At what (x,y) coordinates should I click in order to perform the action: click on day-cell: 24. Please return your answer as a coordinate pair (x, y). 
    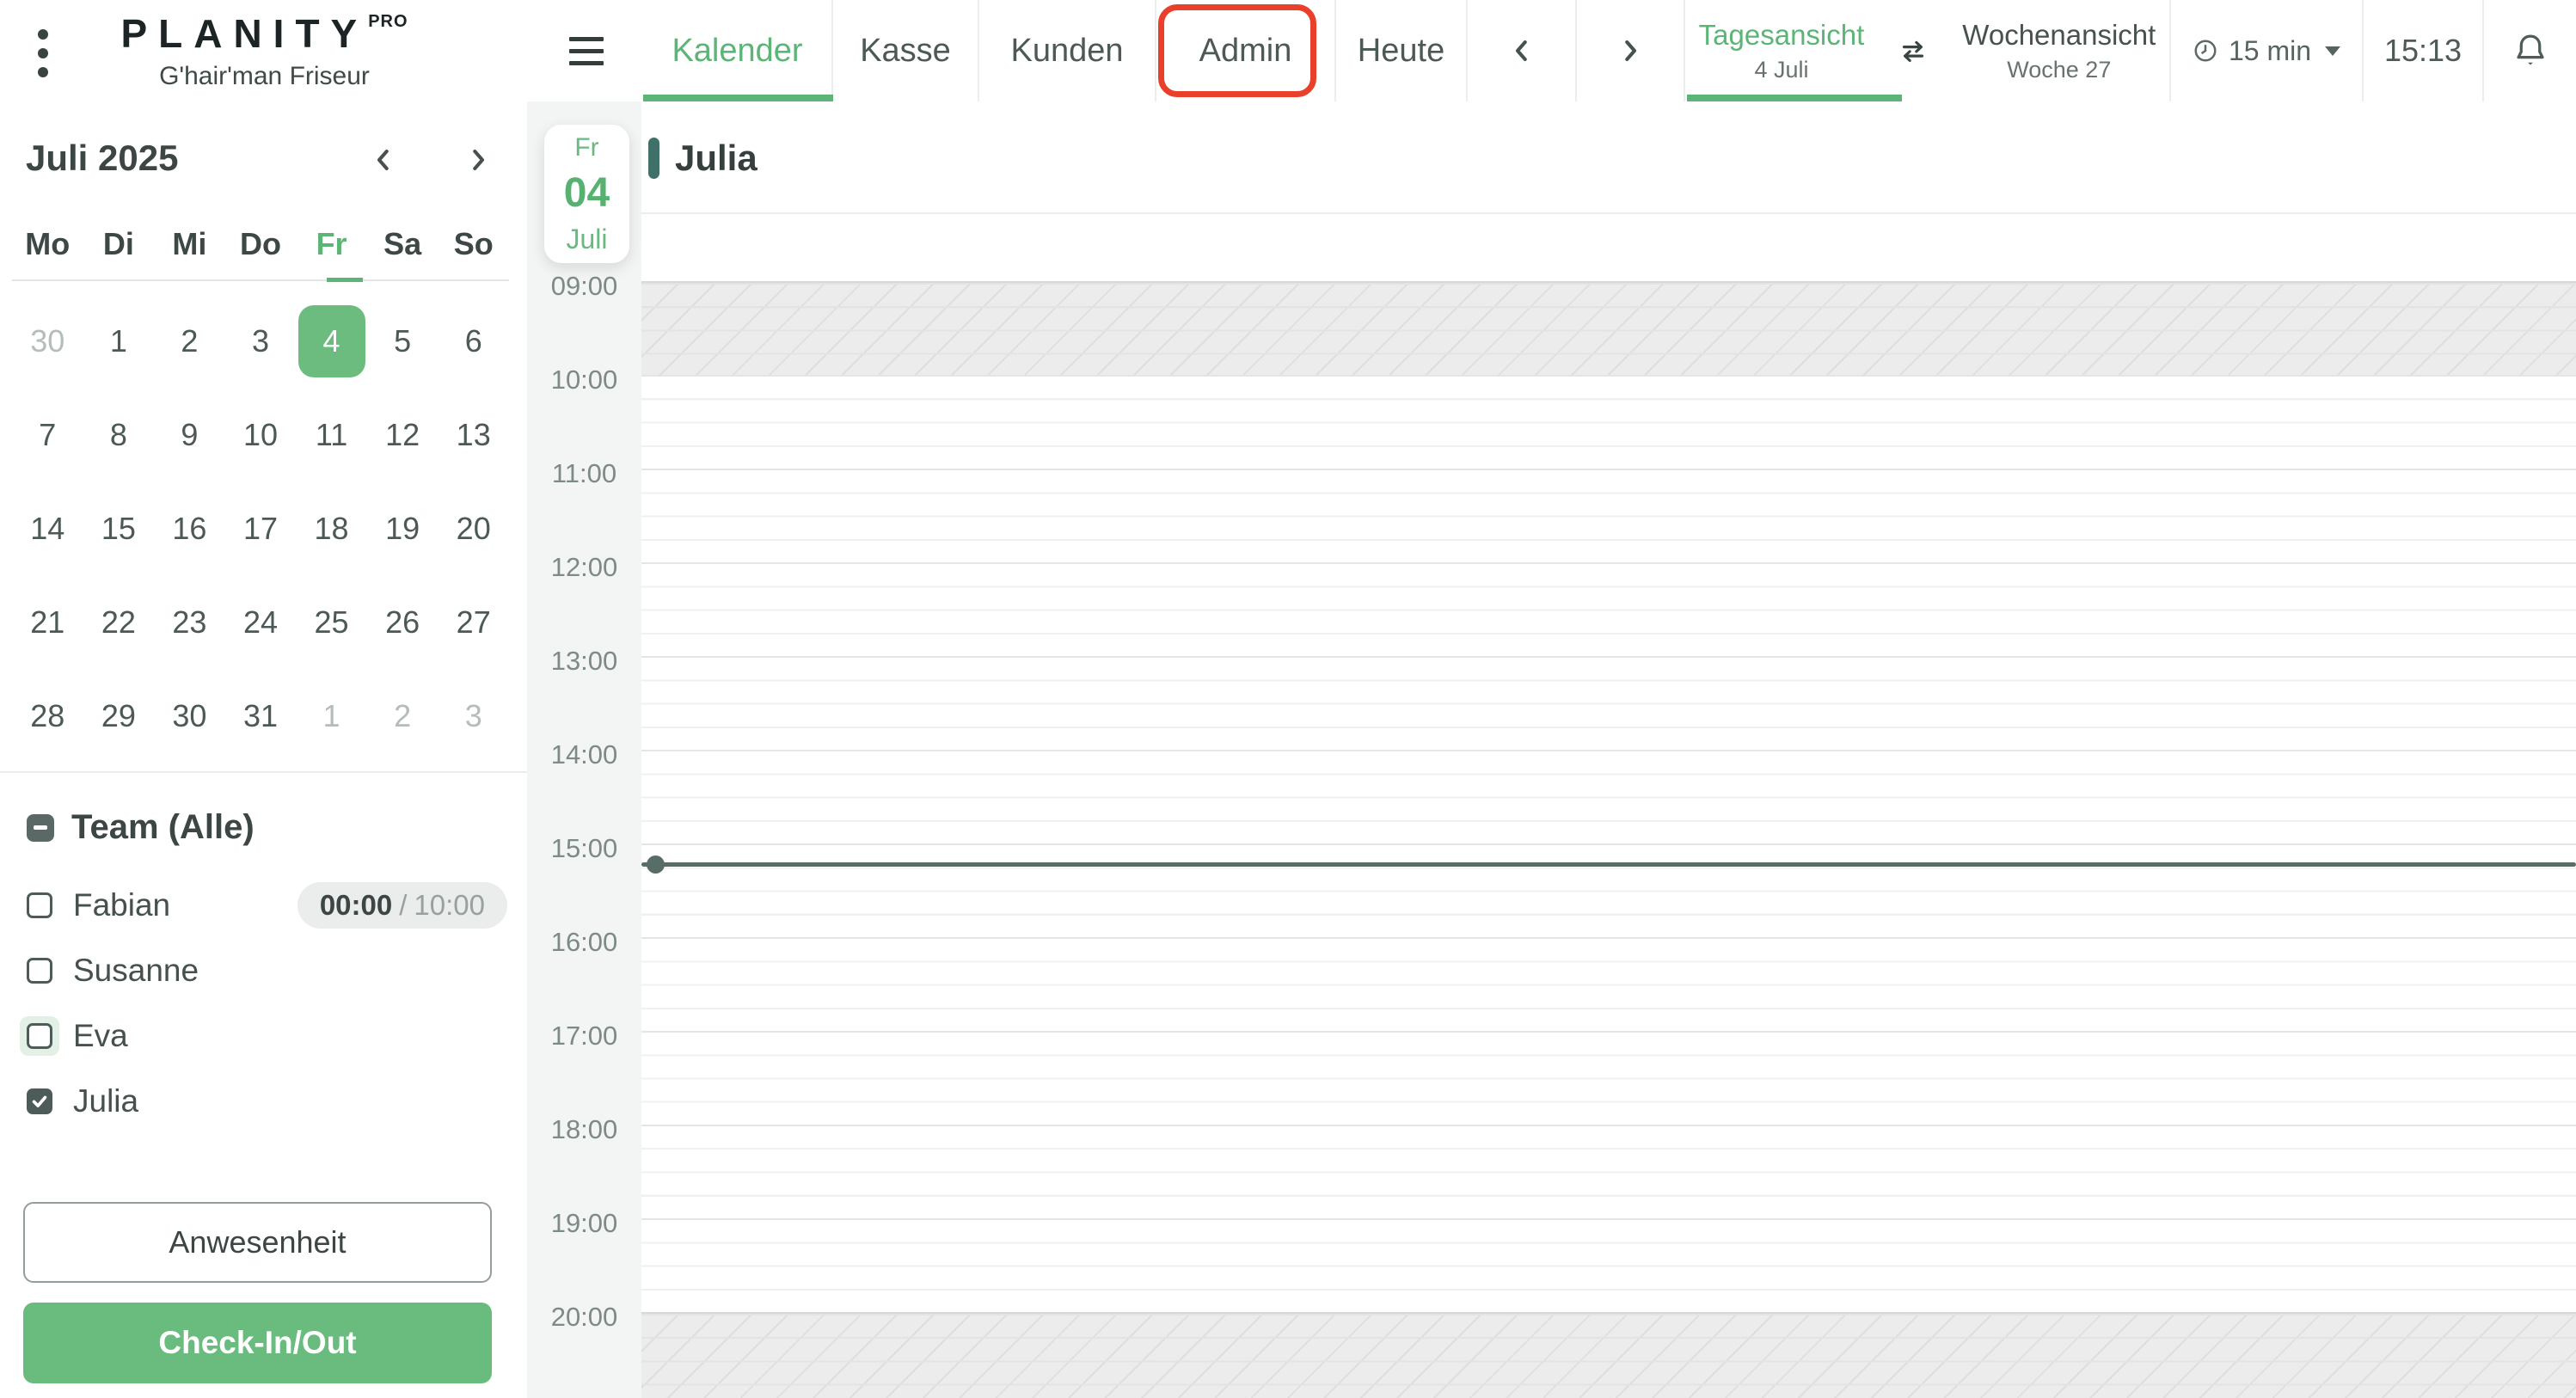
    Looking at the image, I should click on (261, 622).